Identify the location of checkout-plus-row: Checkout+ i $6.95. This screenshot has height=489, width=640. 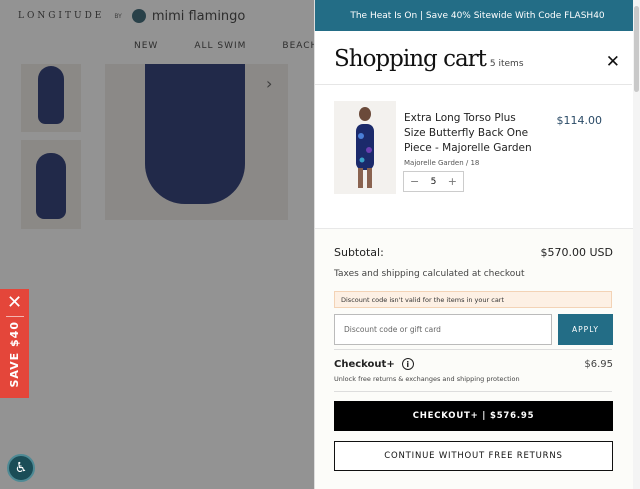
(473, 364).